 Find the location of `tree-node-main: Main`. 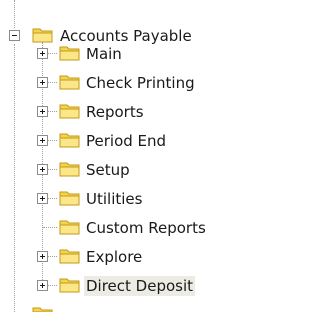

tree-node-main: Main is located at coordinates (138, 54).